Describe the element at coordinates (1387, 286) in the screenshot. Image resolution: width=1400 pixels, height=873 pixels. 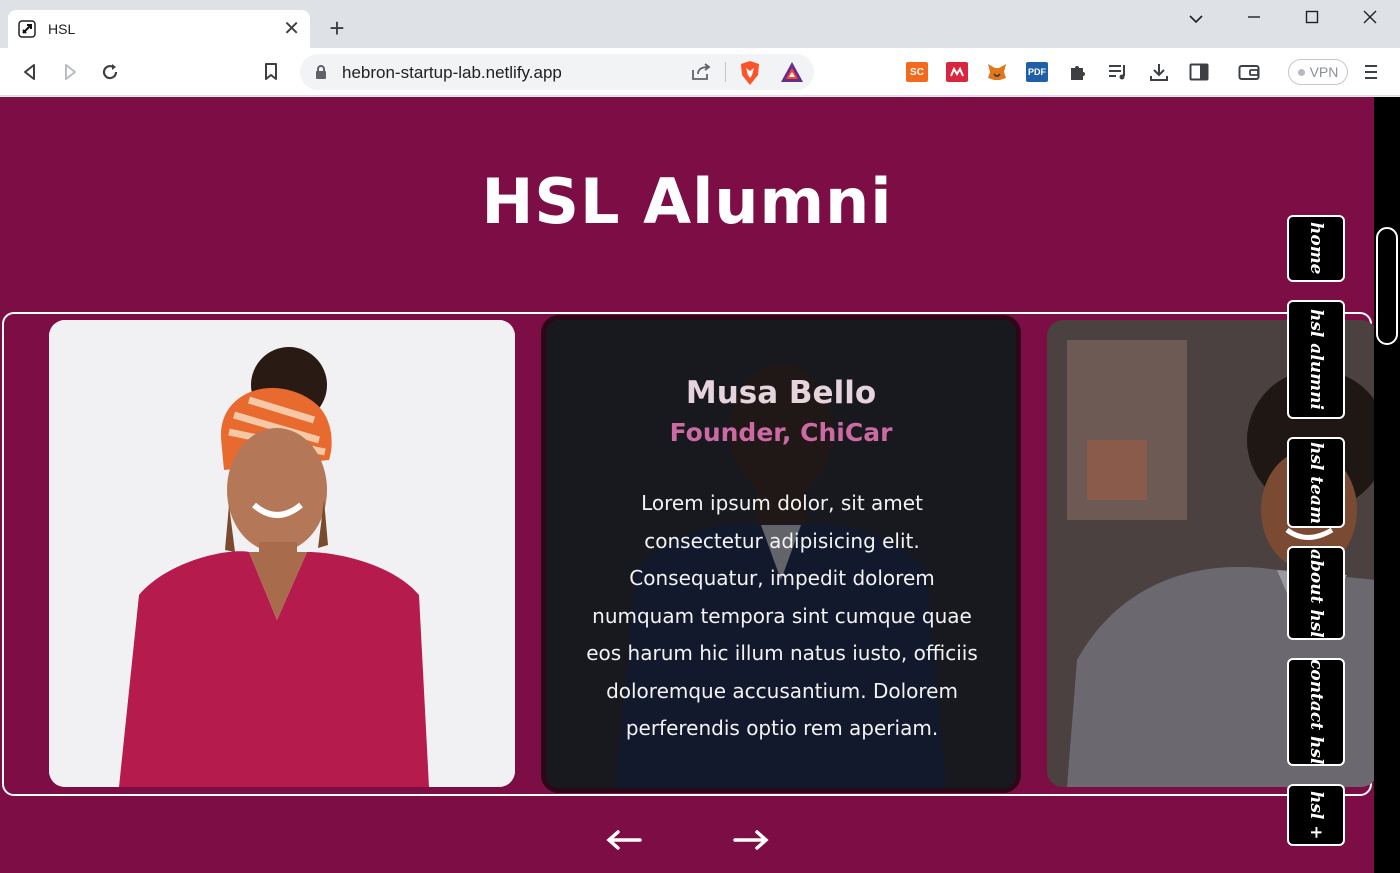
I see `scrollbar-thumb` at that location.